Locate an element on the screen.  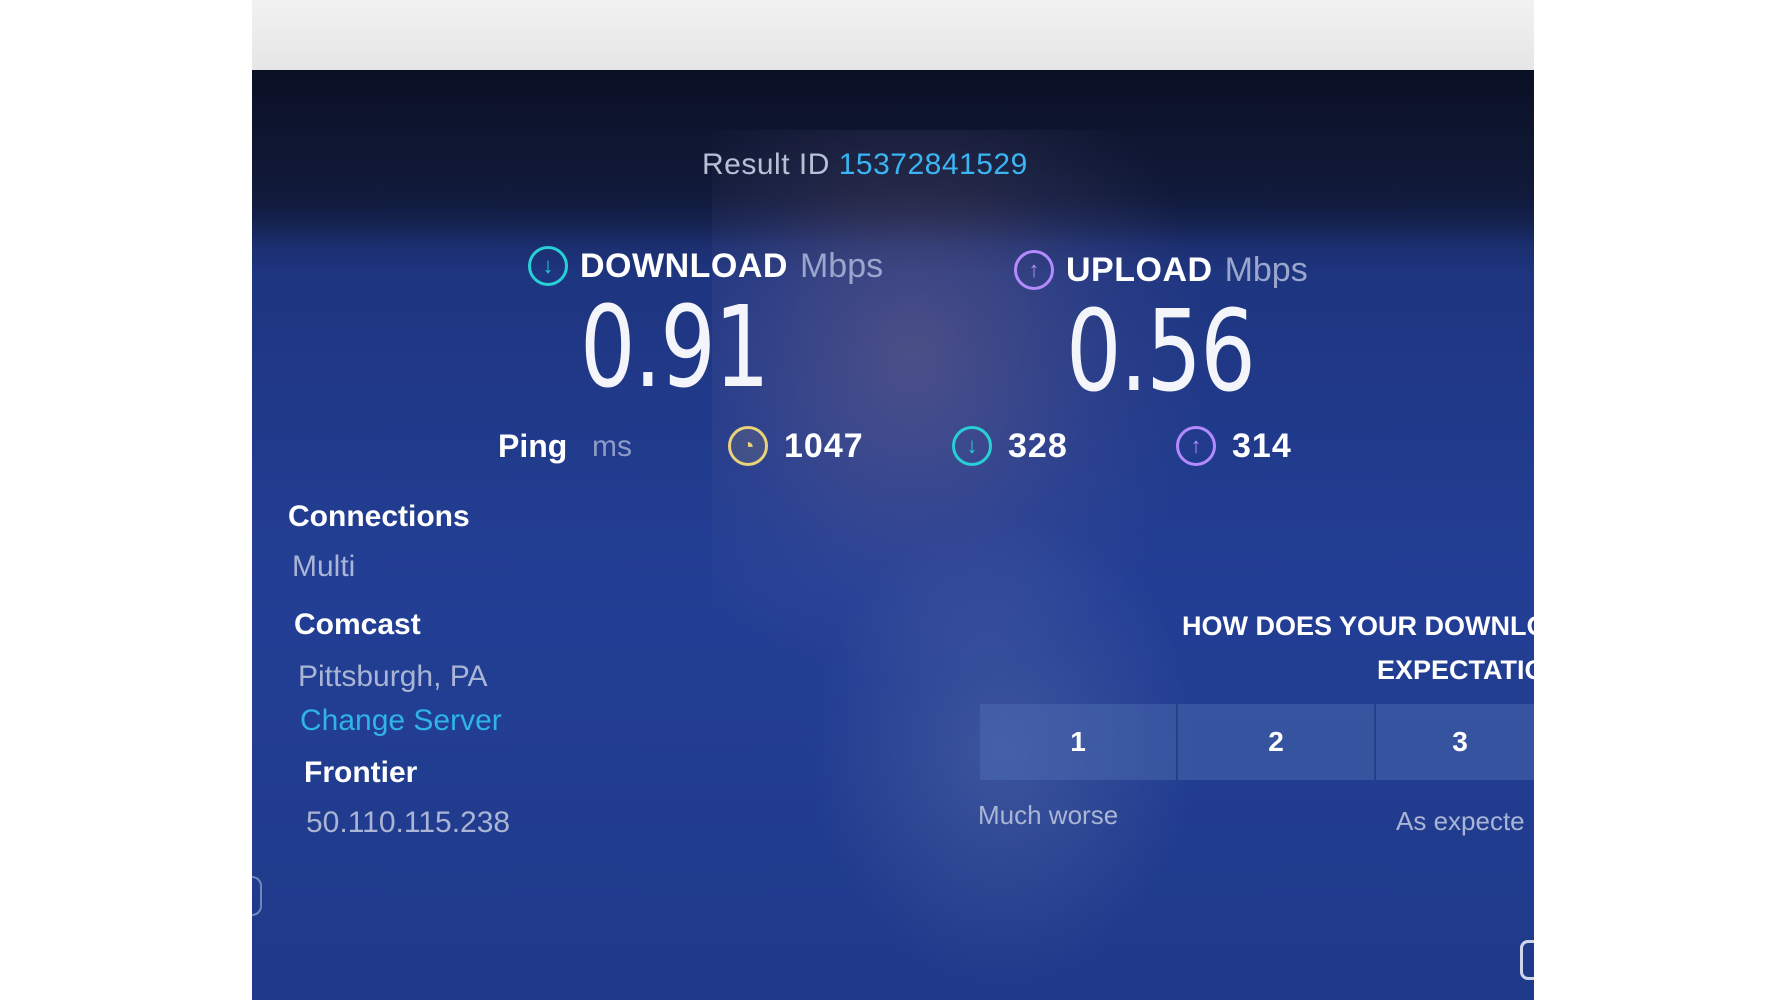
download-label: DOWNLOAD is located at coordinates (684, 265).